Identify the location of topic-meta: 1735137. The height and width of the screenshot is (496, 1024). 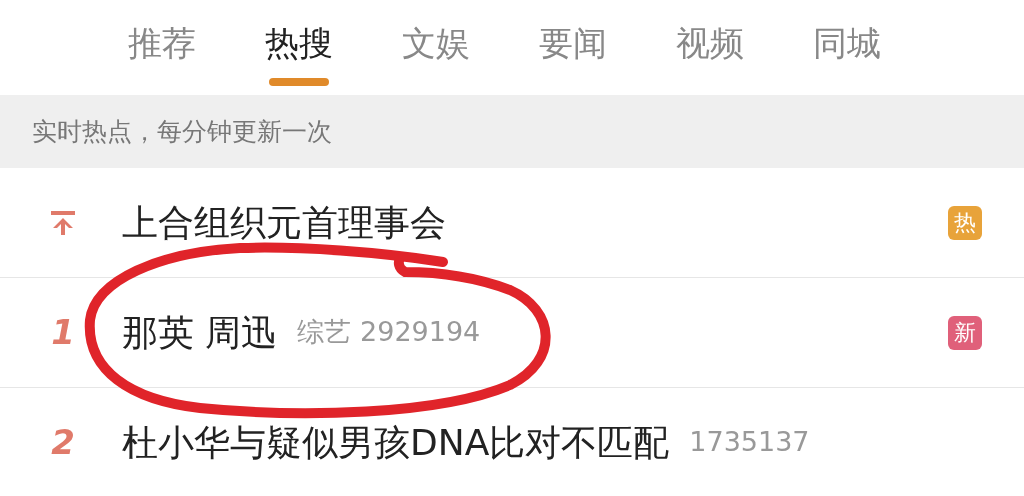
(749, 442).